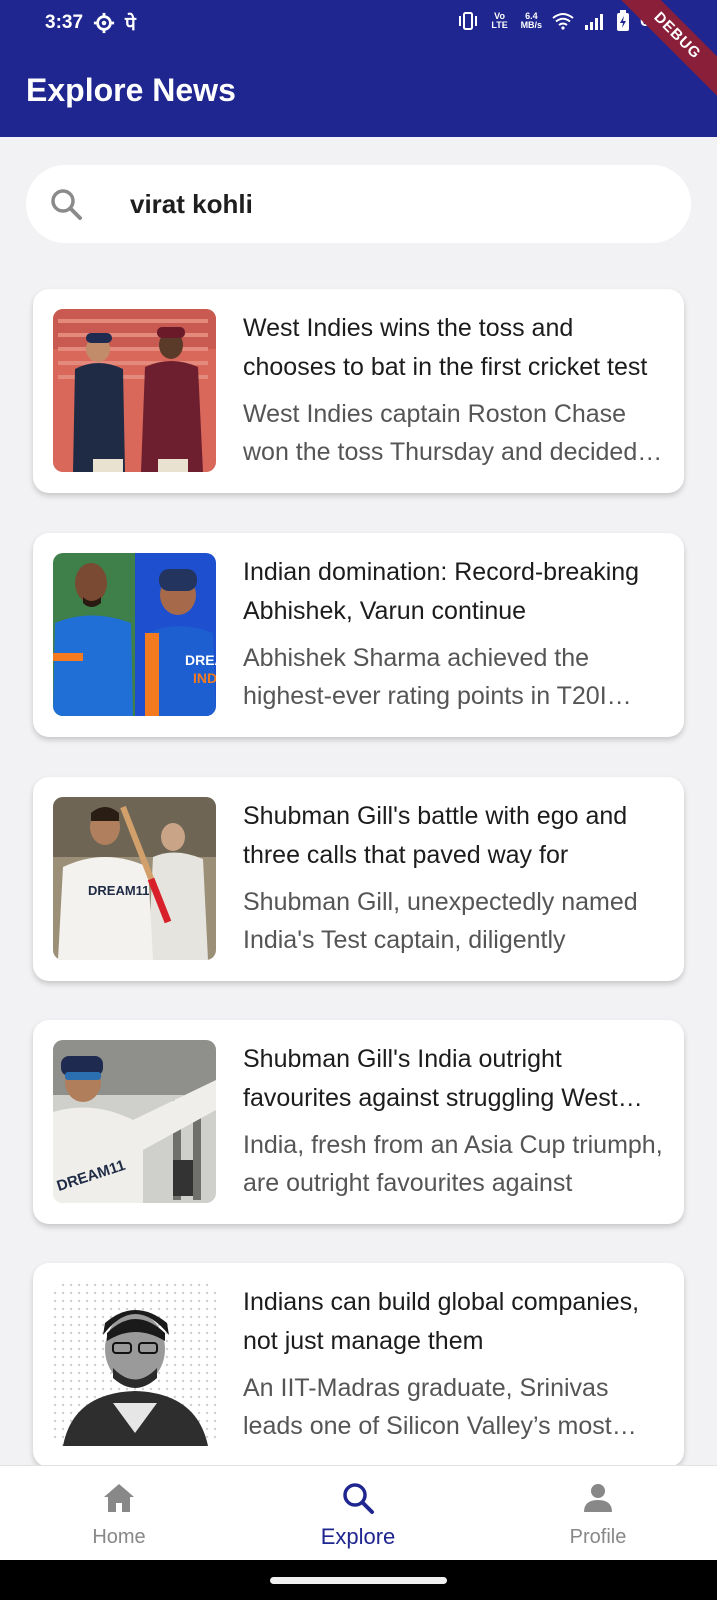 Image resolution: width=717 pixels, height=1600 pixels. What do you see at coordinates (118, 890) in the screenshot?
I see `svg-text: DREAM11` at bounding box center [118, 890].